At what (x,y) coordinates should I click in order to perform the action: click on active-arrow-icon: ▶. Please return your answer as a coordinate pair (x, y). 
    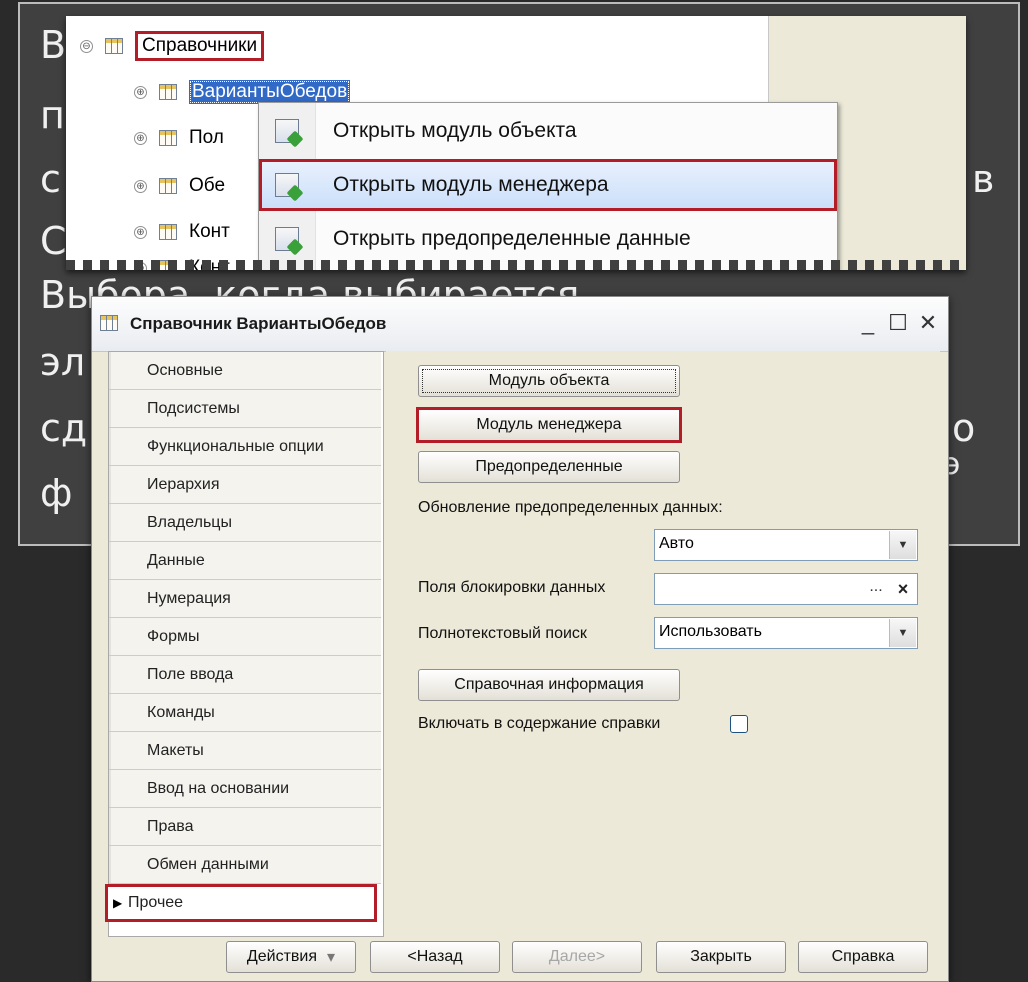
    Looking at the image, I should click on (118, 903).